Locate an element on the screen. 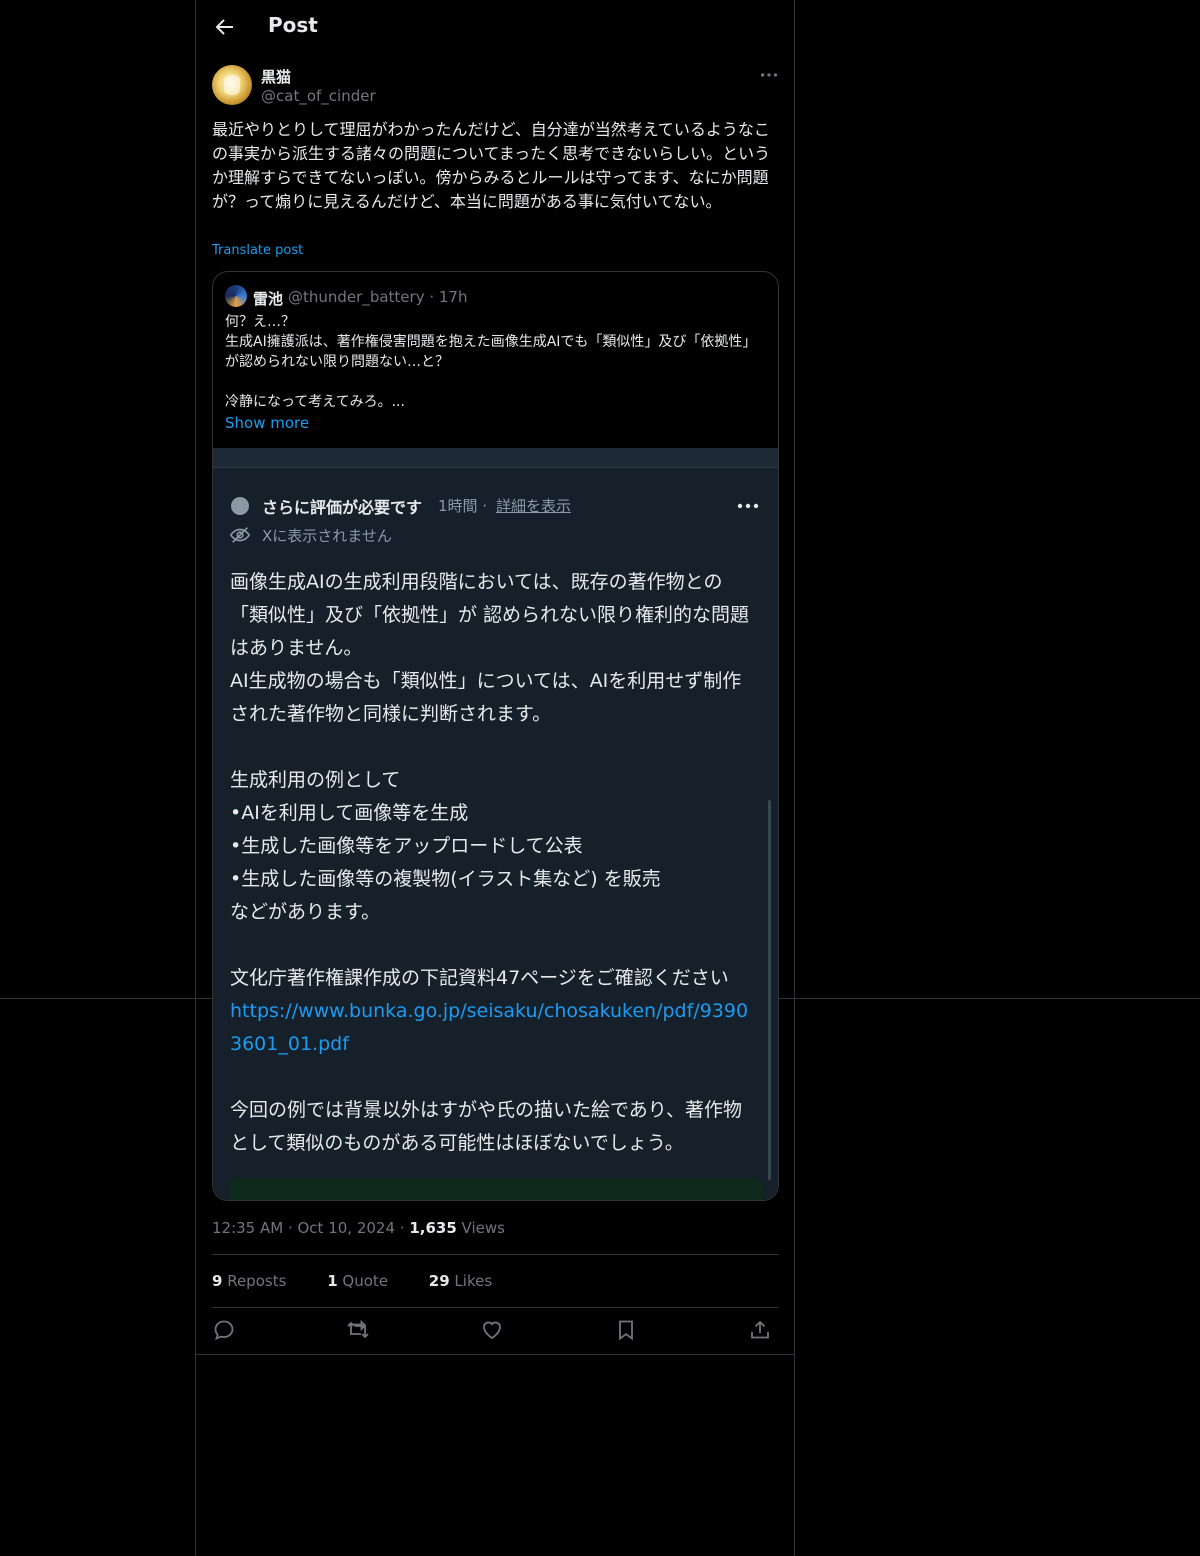 The height and width of the screenshot is (1556, 1200). quote-avatar is located at coordinates (236, 296).